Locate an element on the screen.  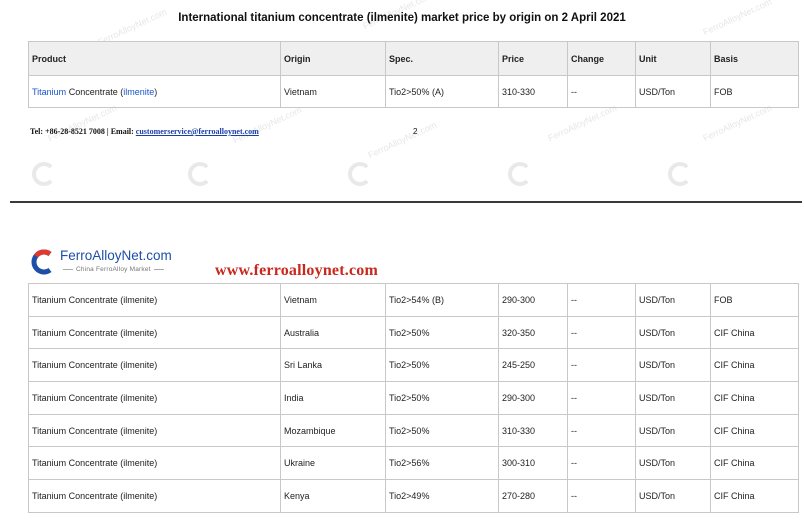
column-header-price: Price is located at coordinates (533, 58).